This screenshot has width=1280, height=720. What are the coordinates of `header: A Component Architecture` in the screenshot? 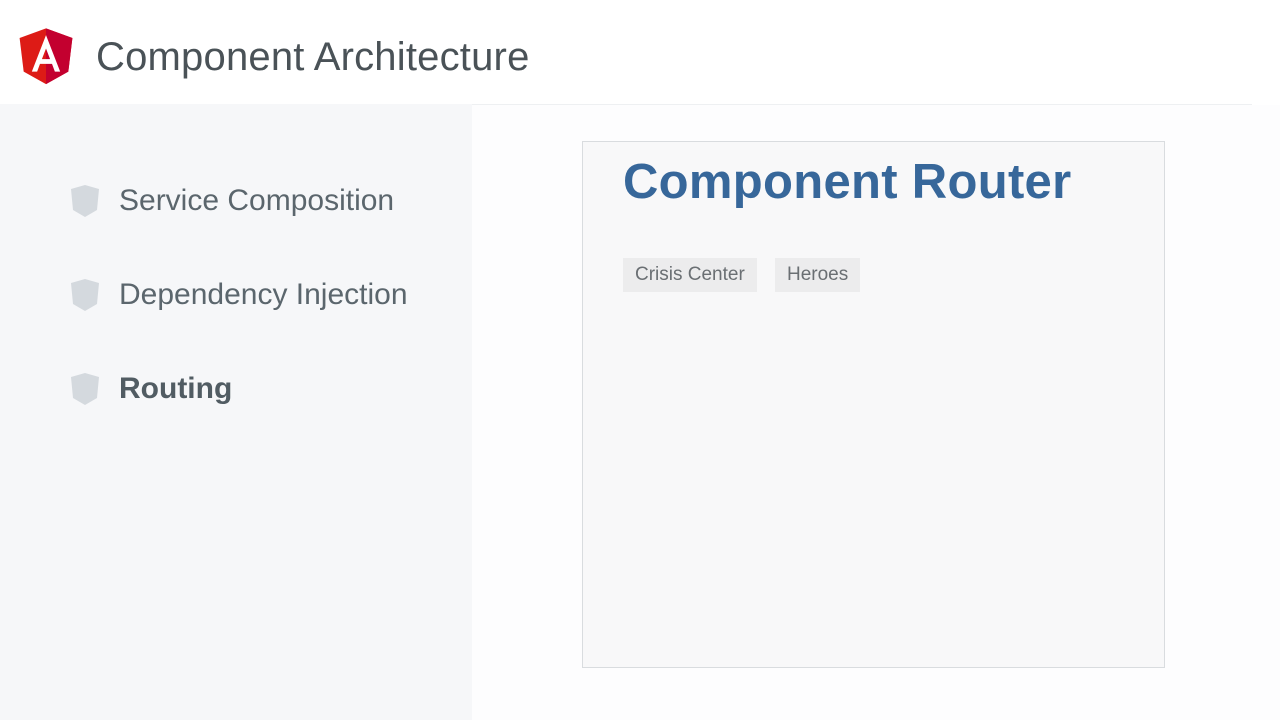 It's located at (640, 52).